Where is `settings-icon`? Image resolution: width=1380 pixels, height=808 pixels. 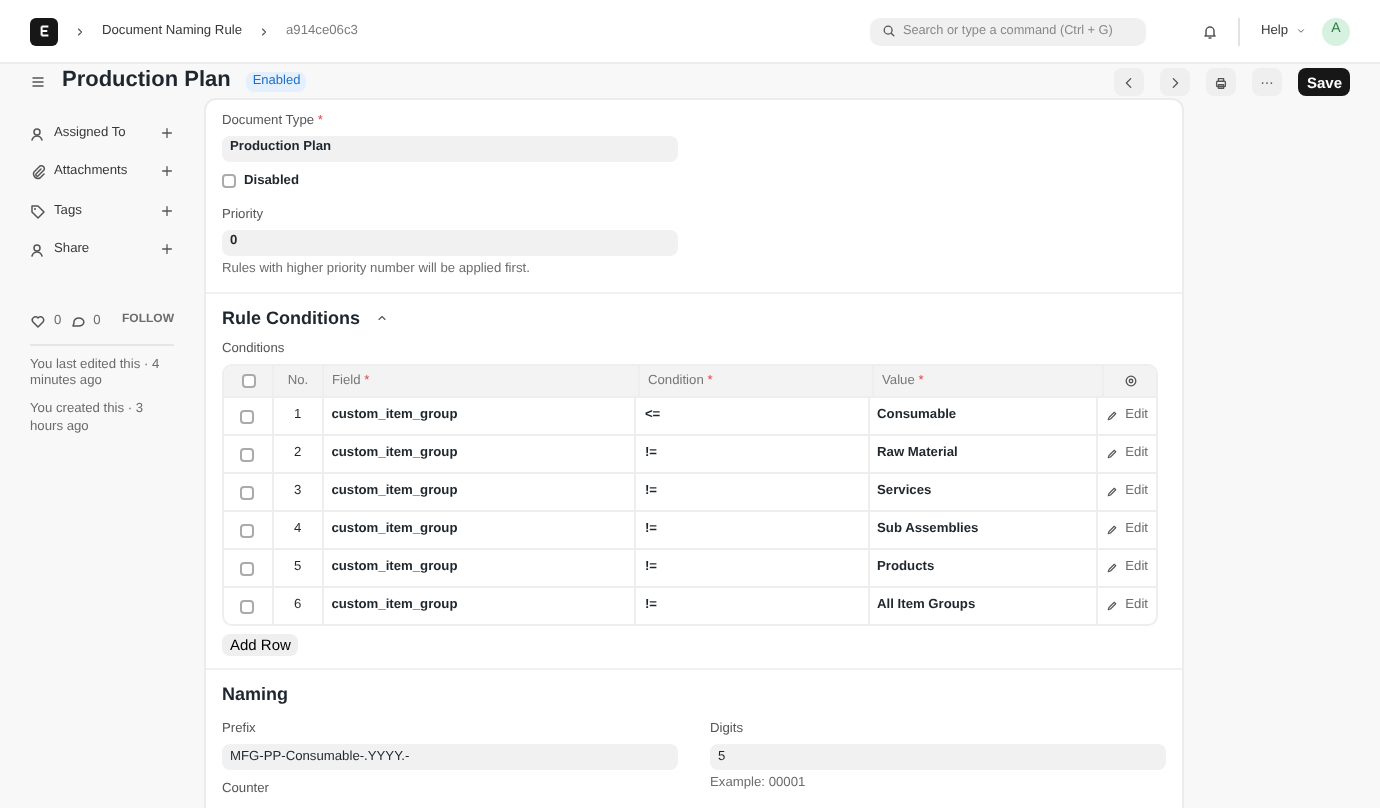 settings-icon is located at coordinates (1130, 381).